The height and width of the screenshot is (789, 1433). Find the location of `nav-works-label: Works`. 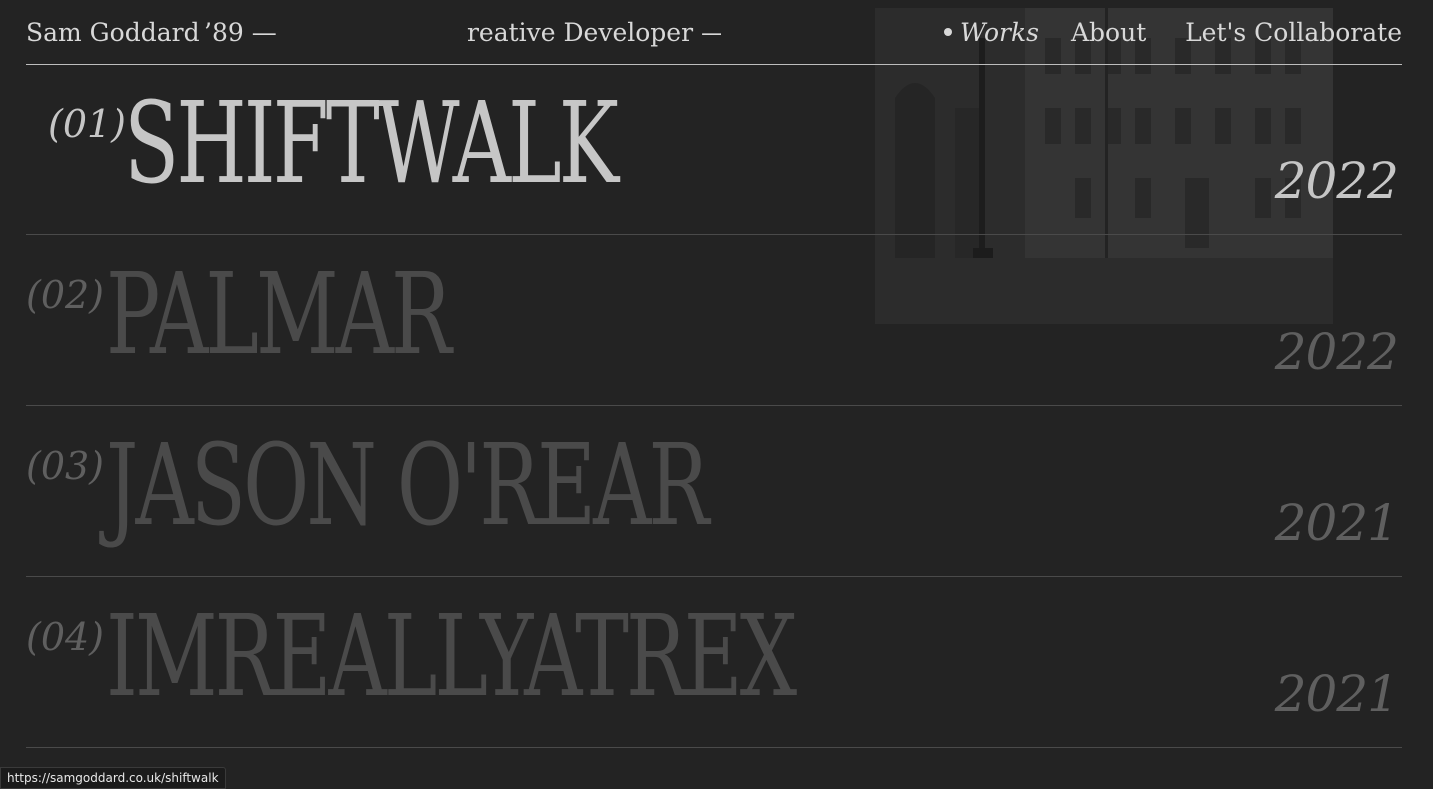

nav-works-label: Works is located at coordinates (999, 32).